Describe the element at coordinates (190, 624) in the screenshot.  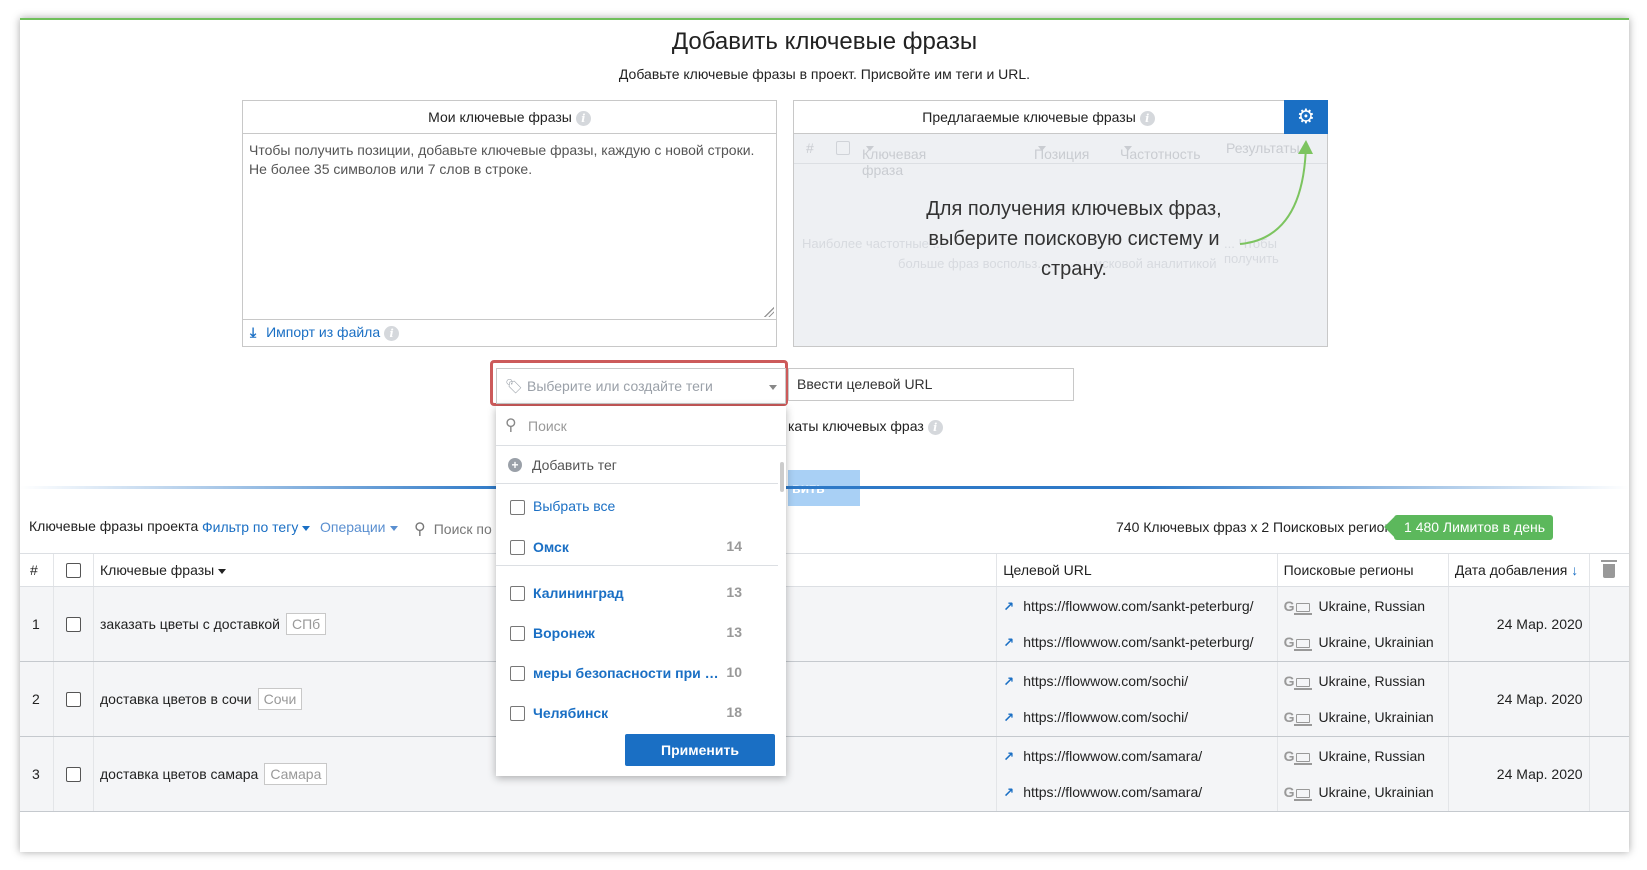
I see `row-keyword: заказать цветы с доставкой` at that location.